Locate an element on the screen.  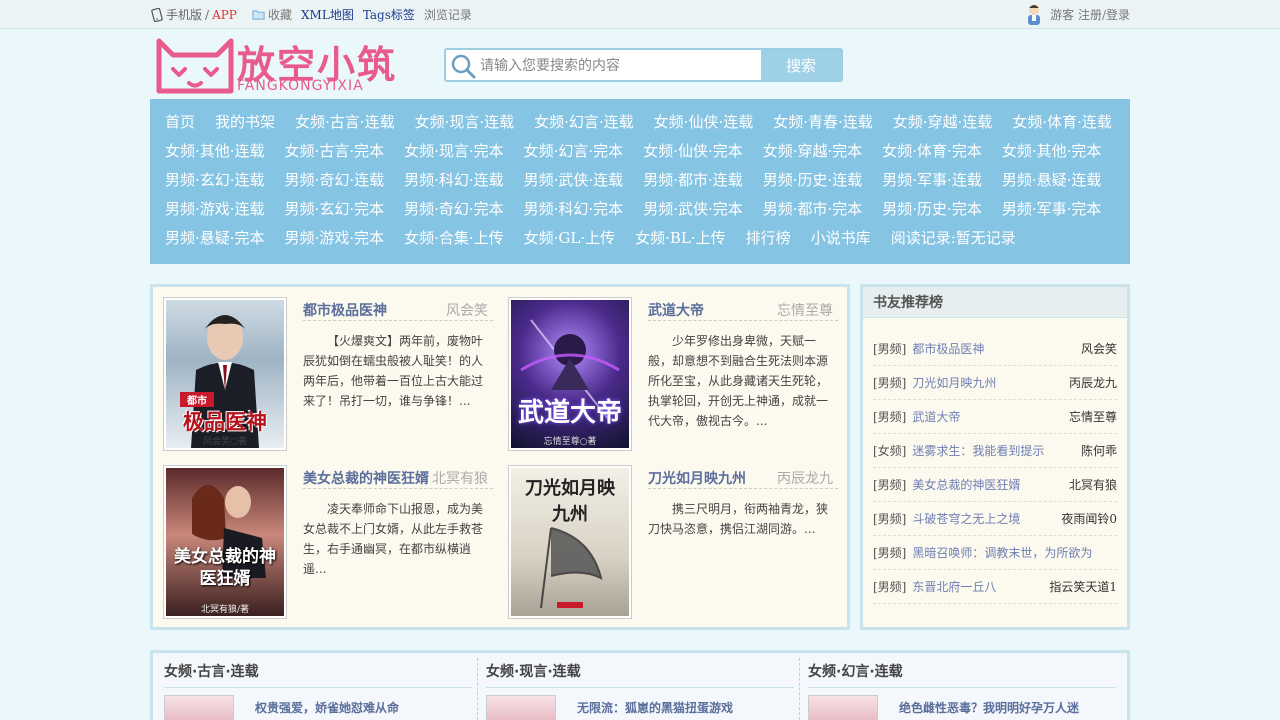
nav-item: 男频·奇幻·完本 is located at coordinates (454, 208).